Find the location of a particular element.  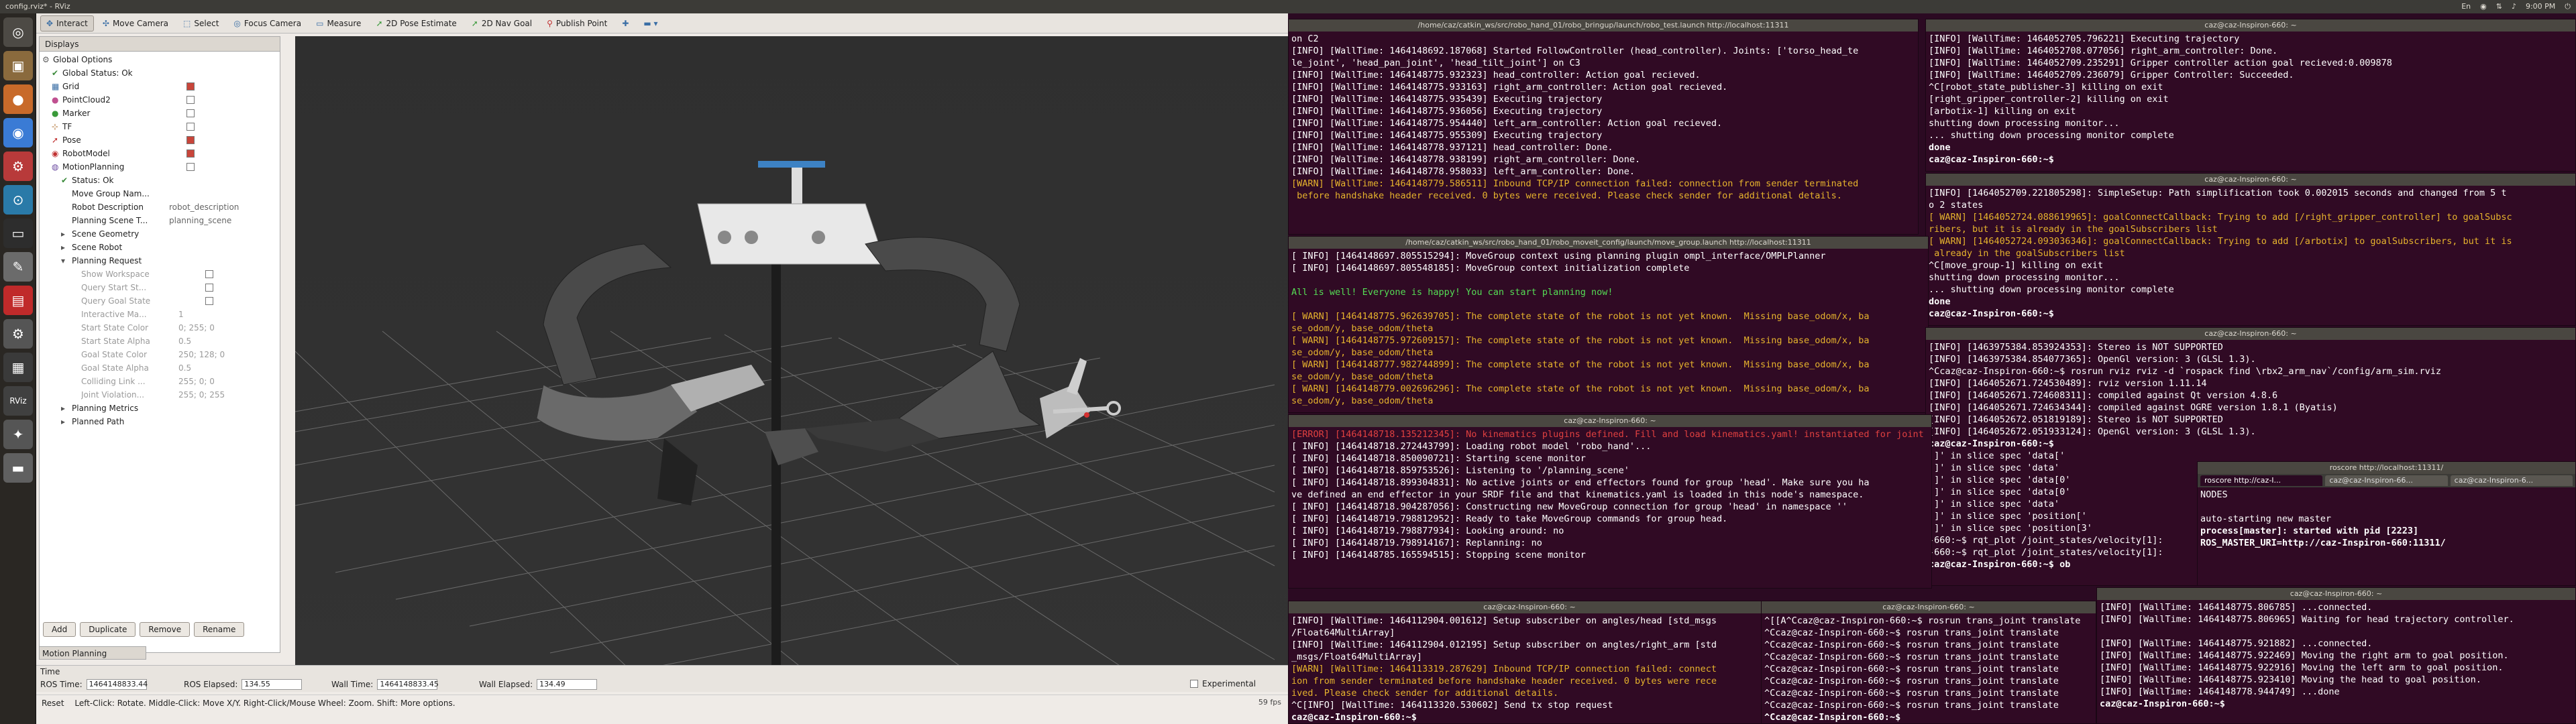

tool-2d-pose-estimate: ➚ 2D Pose Estimate is located at coordinates (416, 24).